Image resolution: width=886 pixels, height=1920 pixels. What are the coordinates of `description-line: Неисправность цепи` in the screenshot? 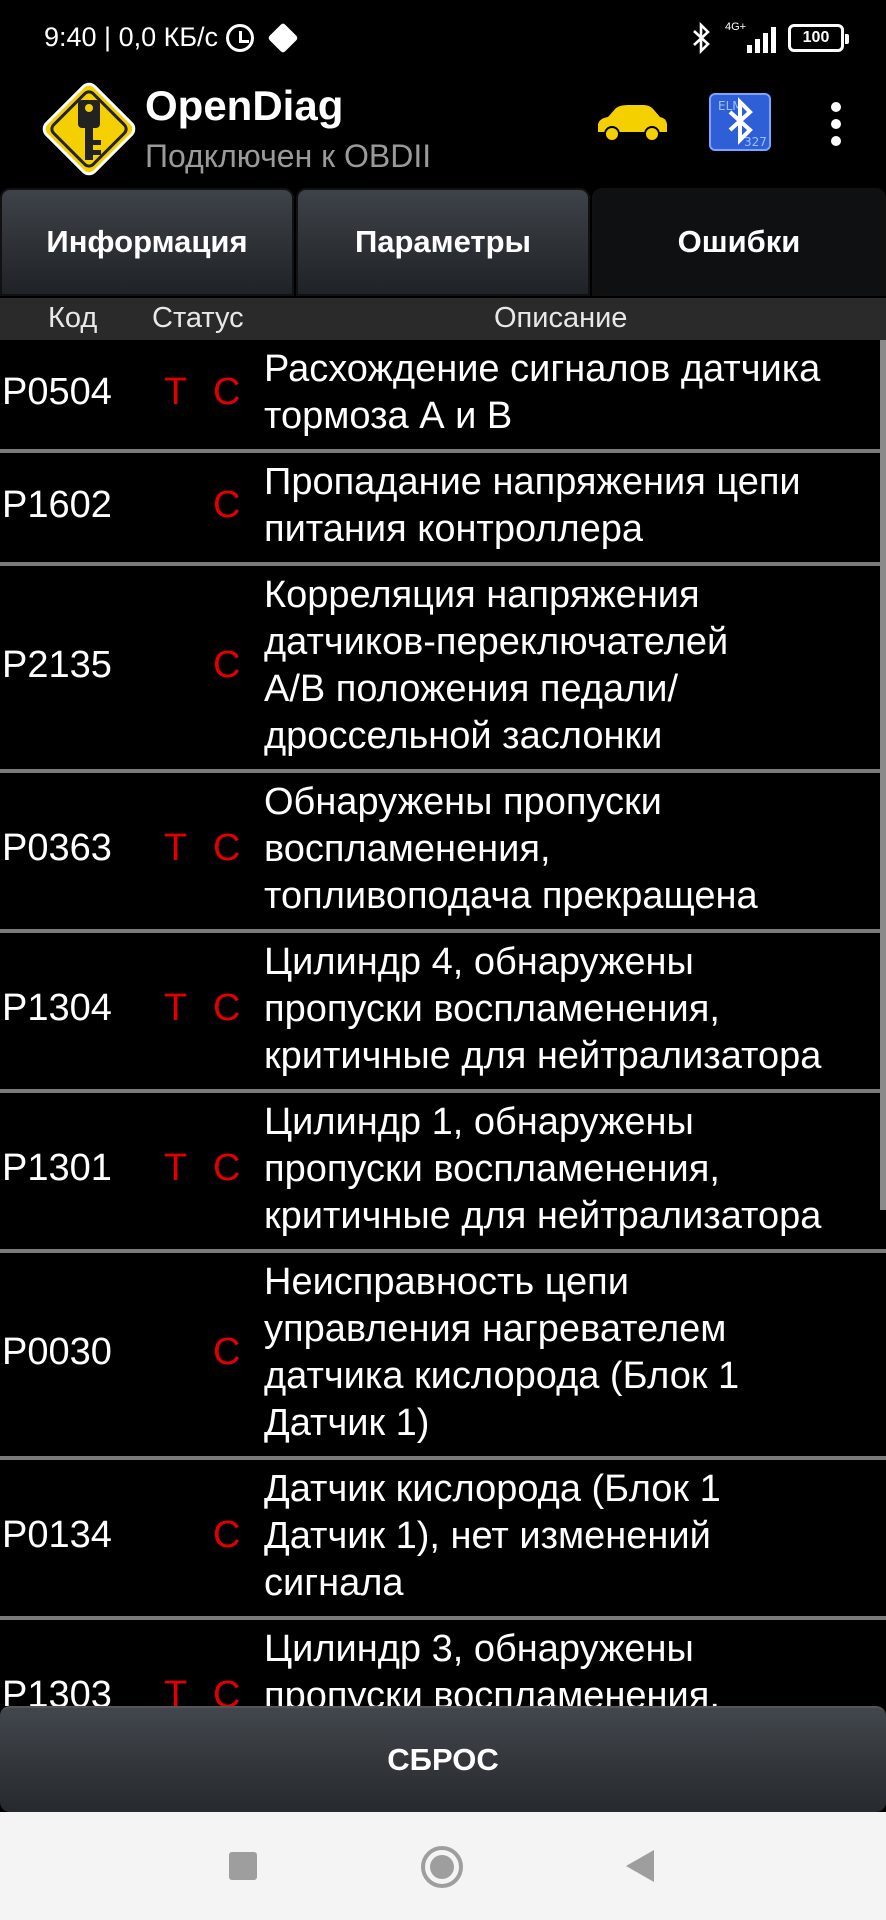 It's located at (446, 1282).